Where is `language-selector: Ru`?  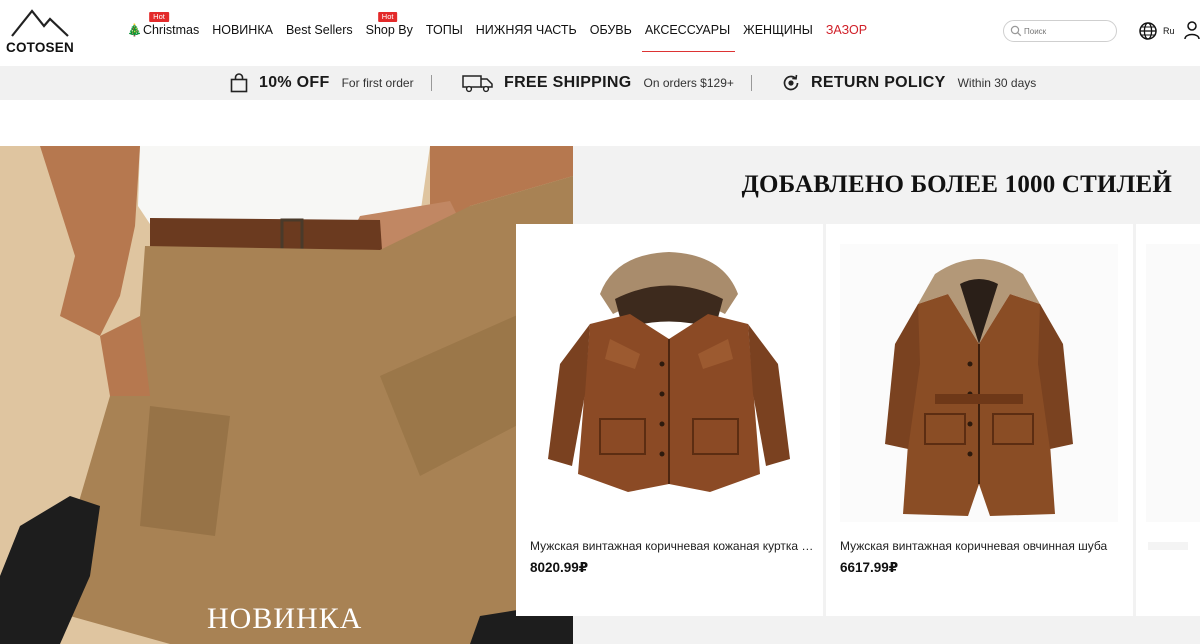
language-selector: Ru is located at coordinates (1158, 31).